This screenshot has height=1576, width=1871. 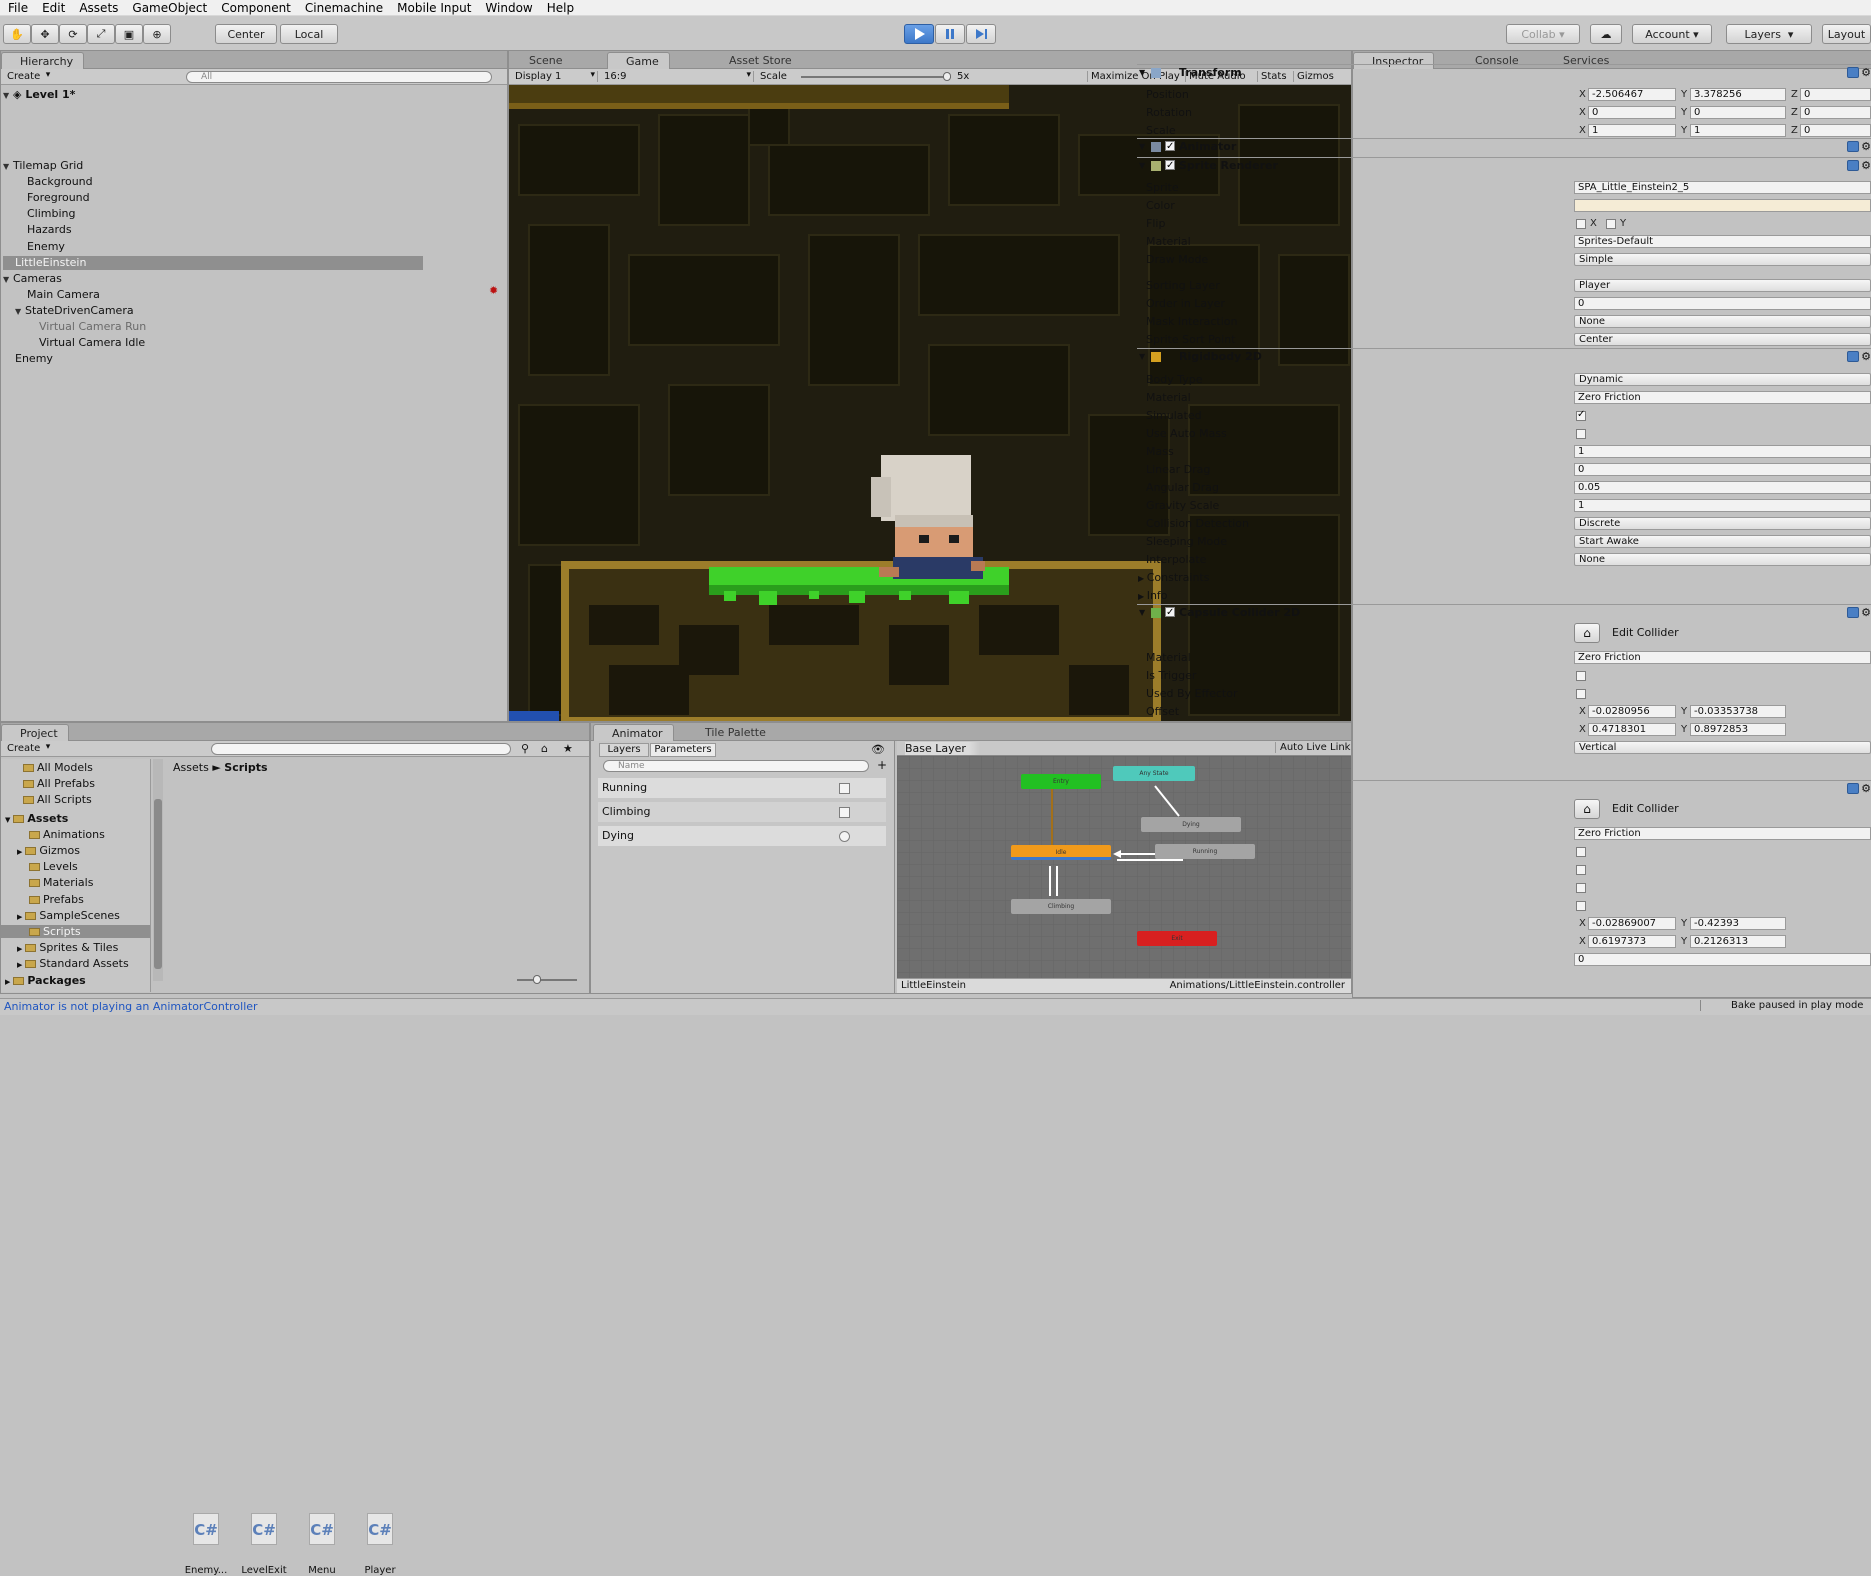 I want to click on animator-component-enabled-checkbox, so click(x=1170, y=147).